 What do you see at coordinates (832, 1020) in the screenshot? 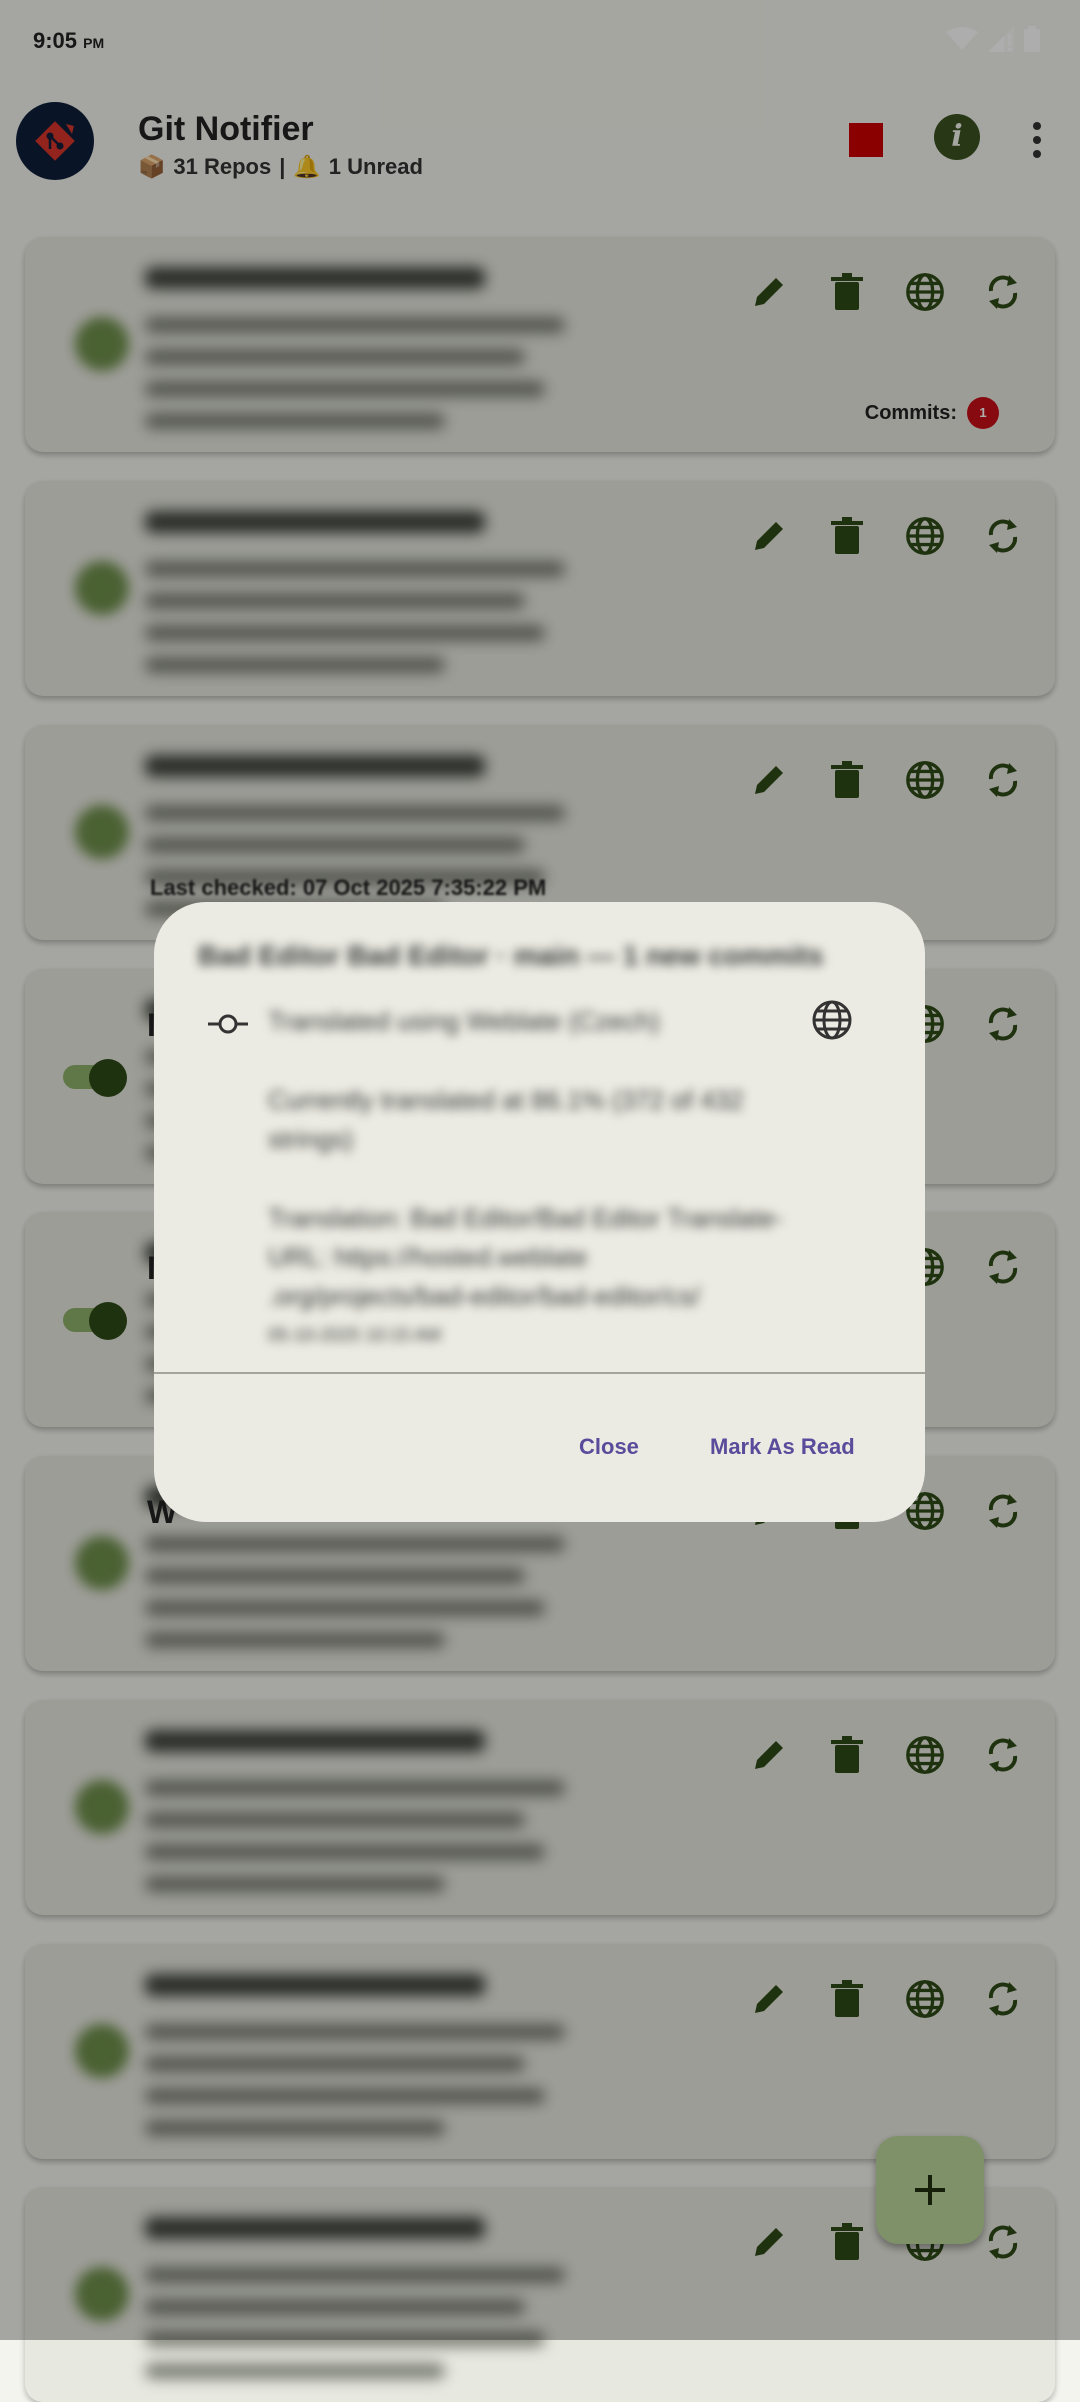
I see `open-web-icon` at bounding box center [832, 1020].